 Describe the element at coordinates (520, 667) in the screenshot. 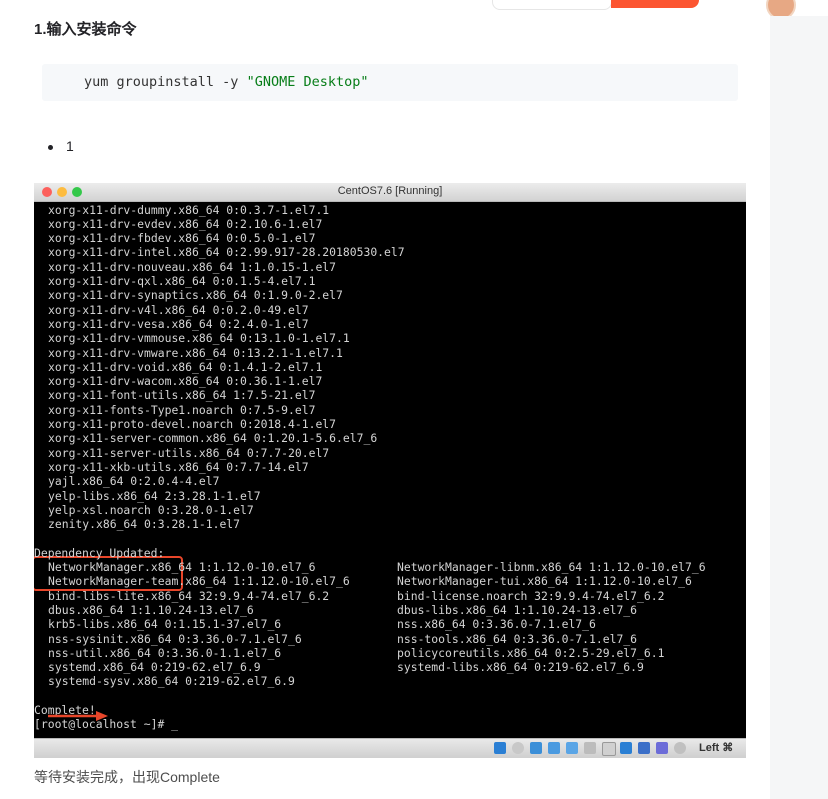

I see `terminal-line: systemd-libs.x86_64 0:219-62.el7_6.9` at that location.